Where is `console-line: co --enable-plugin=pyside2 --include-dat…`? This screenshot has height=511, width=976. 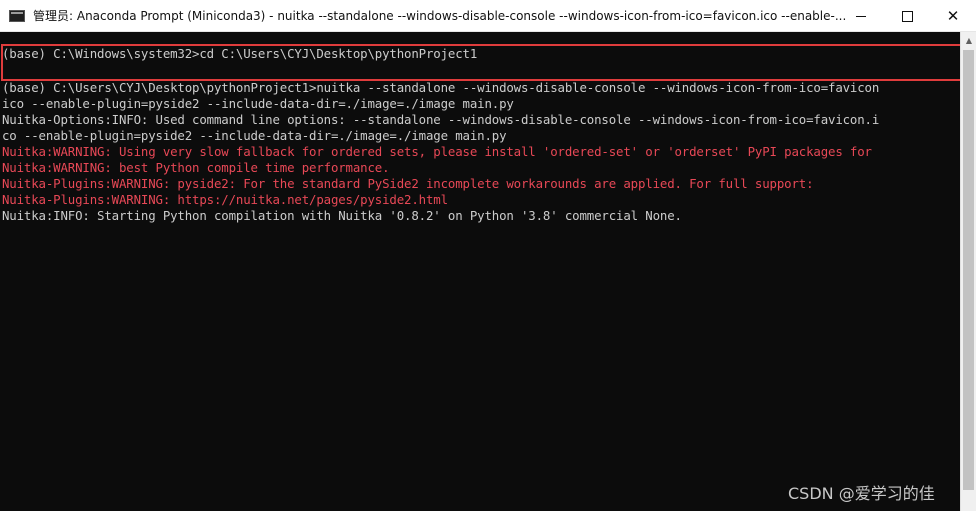
console-line: co --enable-plugin=pyside2 --include-dat… is located at coordinates (254, 135).